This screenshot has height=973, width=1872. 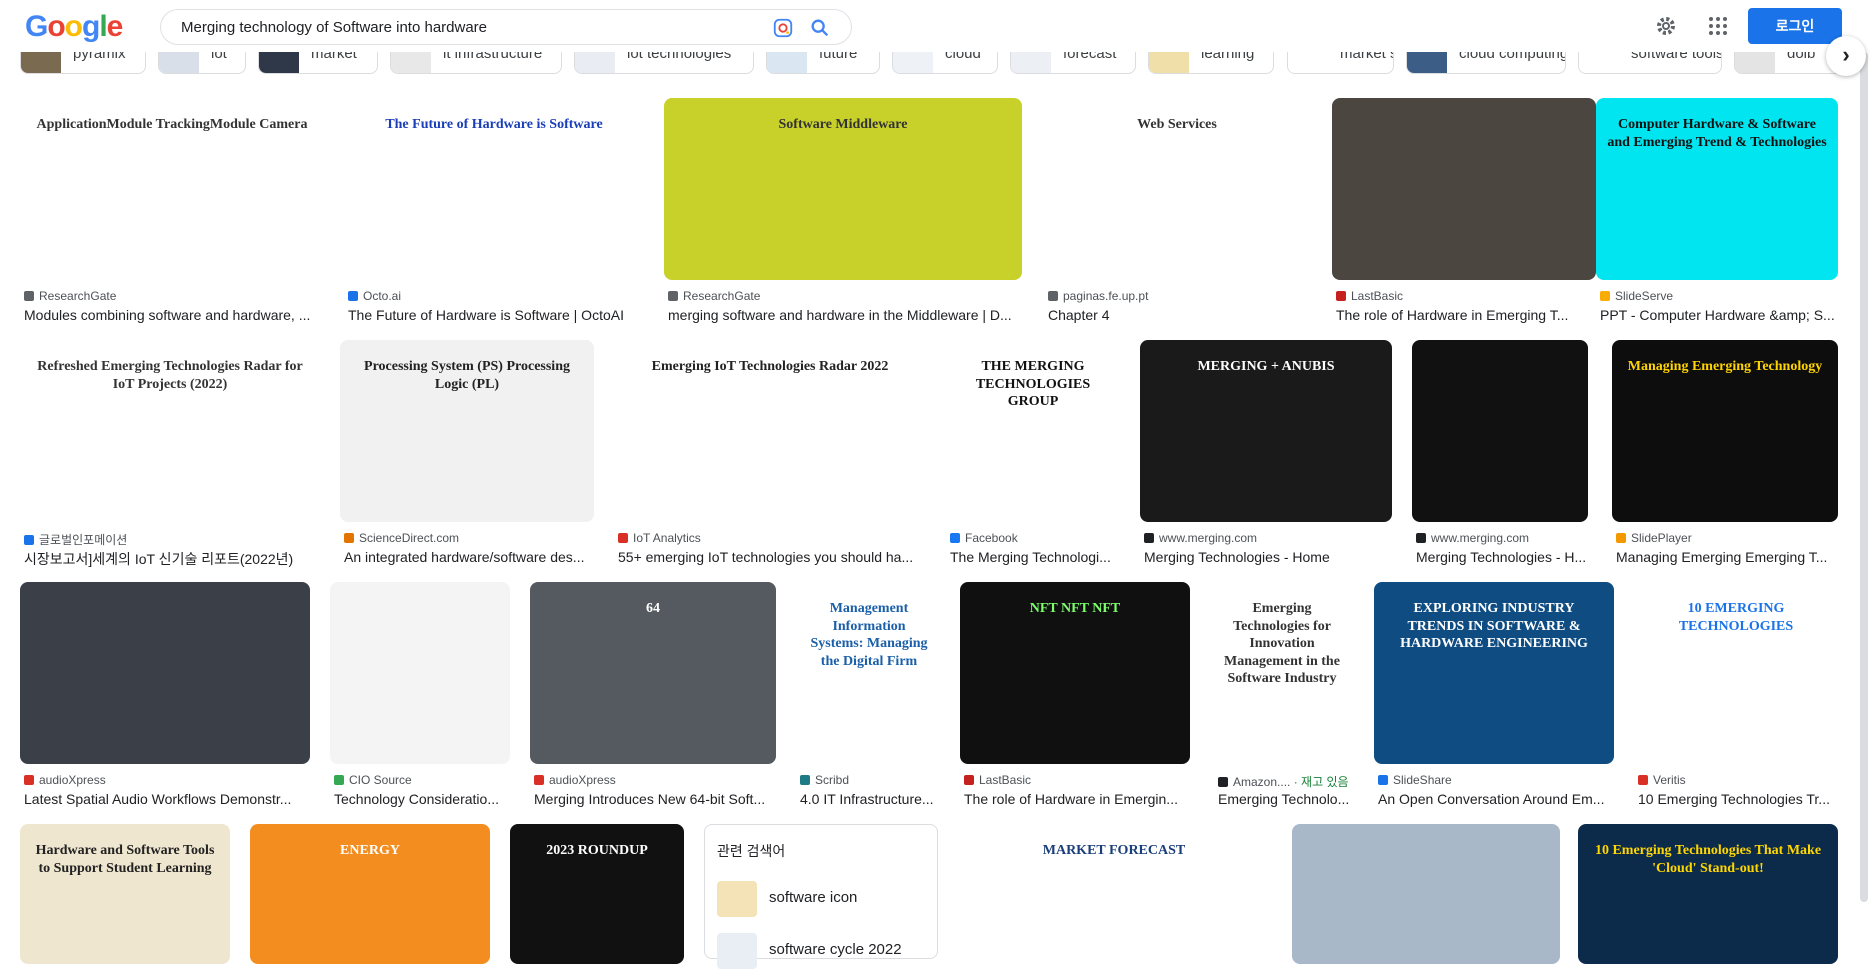 What do you see at coordinates (1466, 296) in the screenshot?
I see `result-source: LastBasic` at bounding box center [1466, 296].